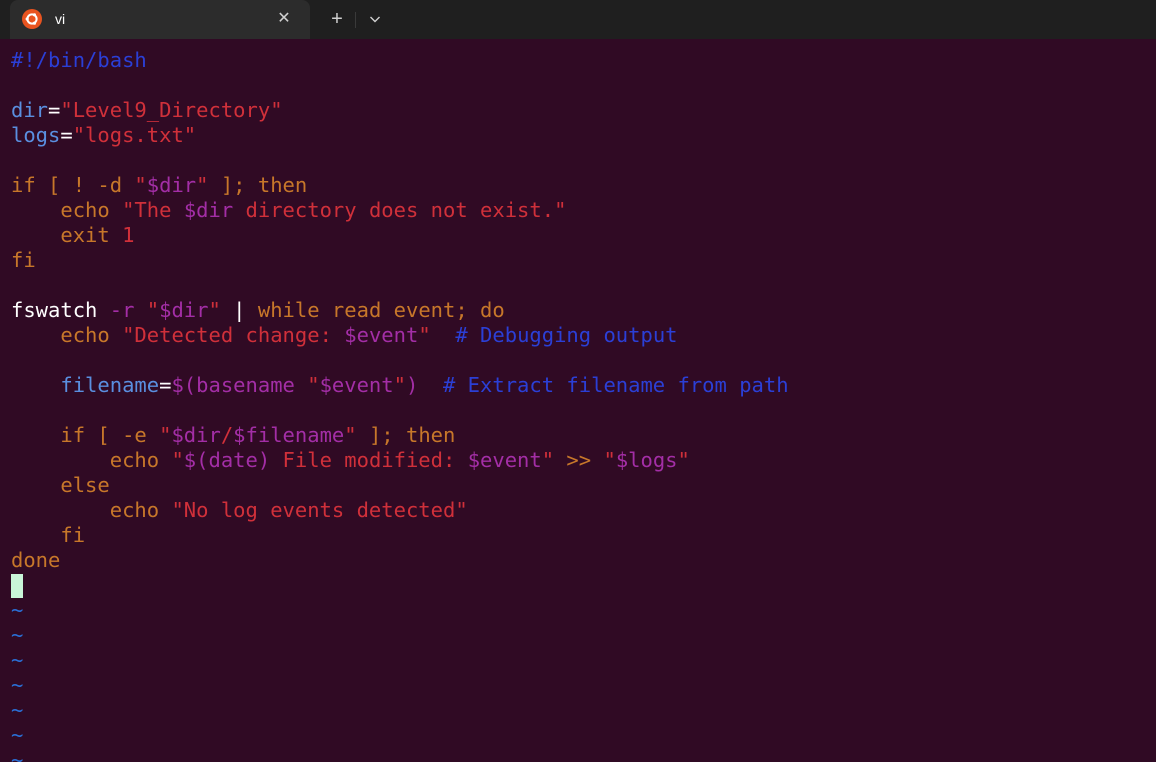 The height and width of the screenshot is (762, 1156). Describe the element at coordinates (85, 385) in the screenshot. I see `code-token: filename` at that location.